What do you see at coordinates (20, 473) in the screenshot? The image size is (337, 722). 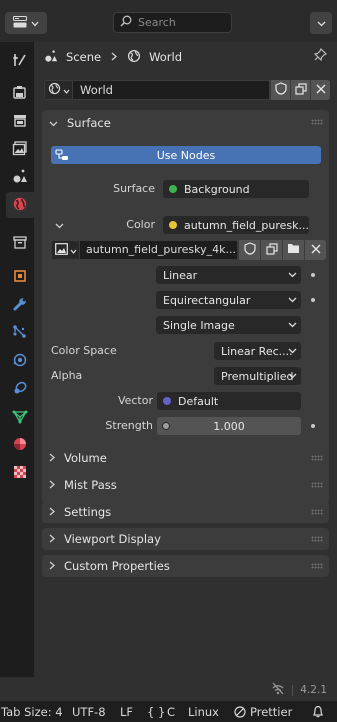 I see `texture-tab` at bounding box center [20, 473].